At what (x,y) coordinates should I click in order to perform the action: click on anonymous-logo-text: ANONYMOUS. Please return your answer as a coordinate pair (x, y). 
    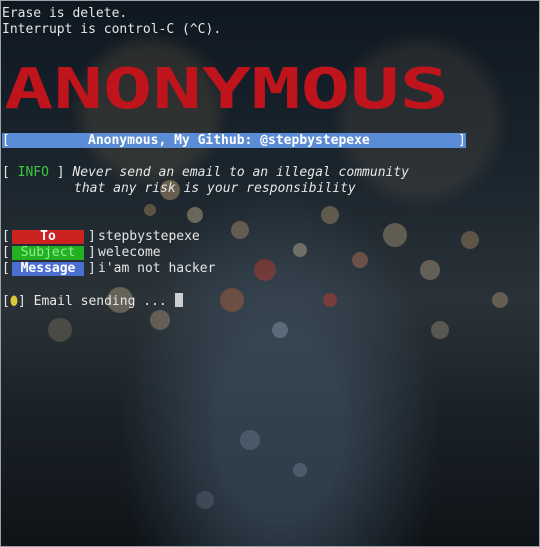
    Looking at the image, I should click on (226, 88).